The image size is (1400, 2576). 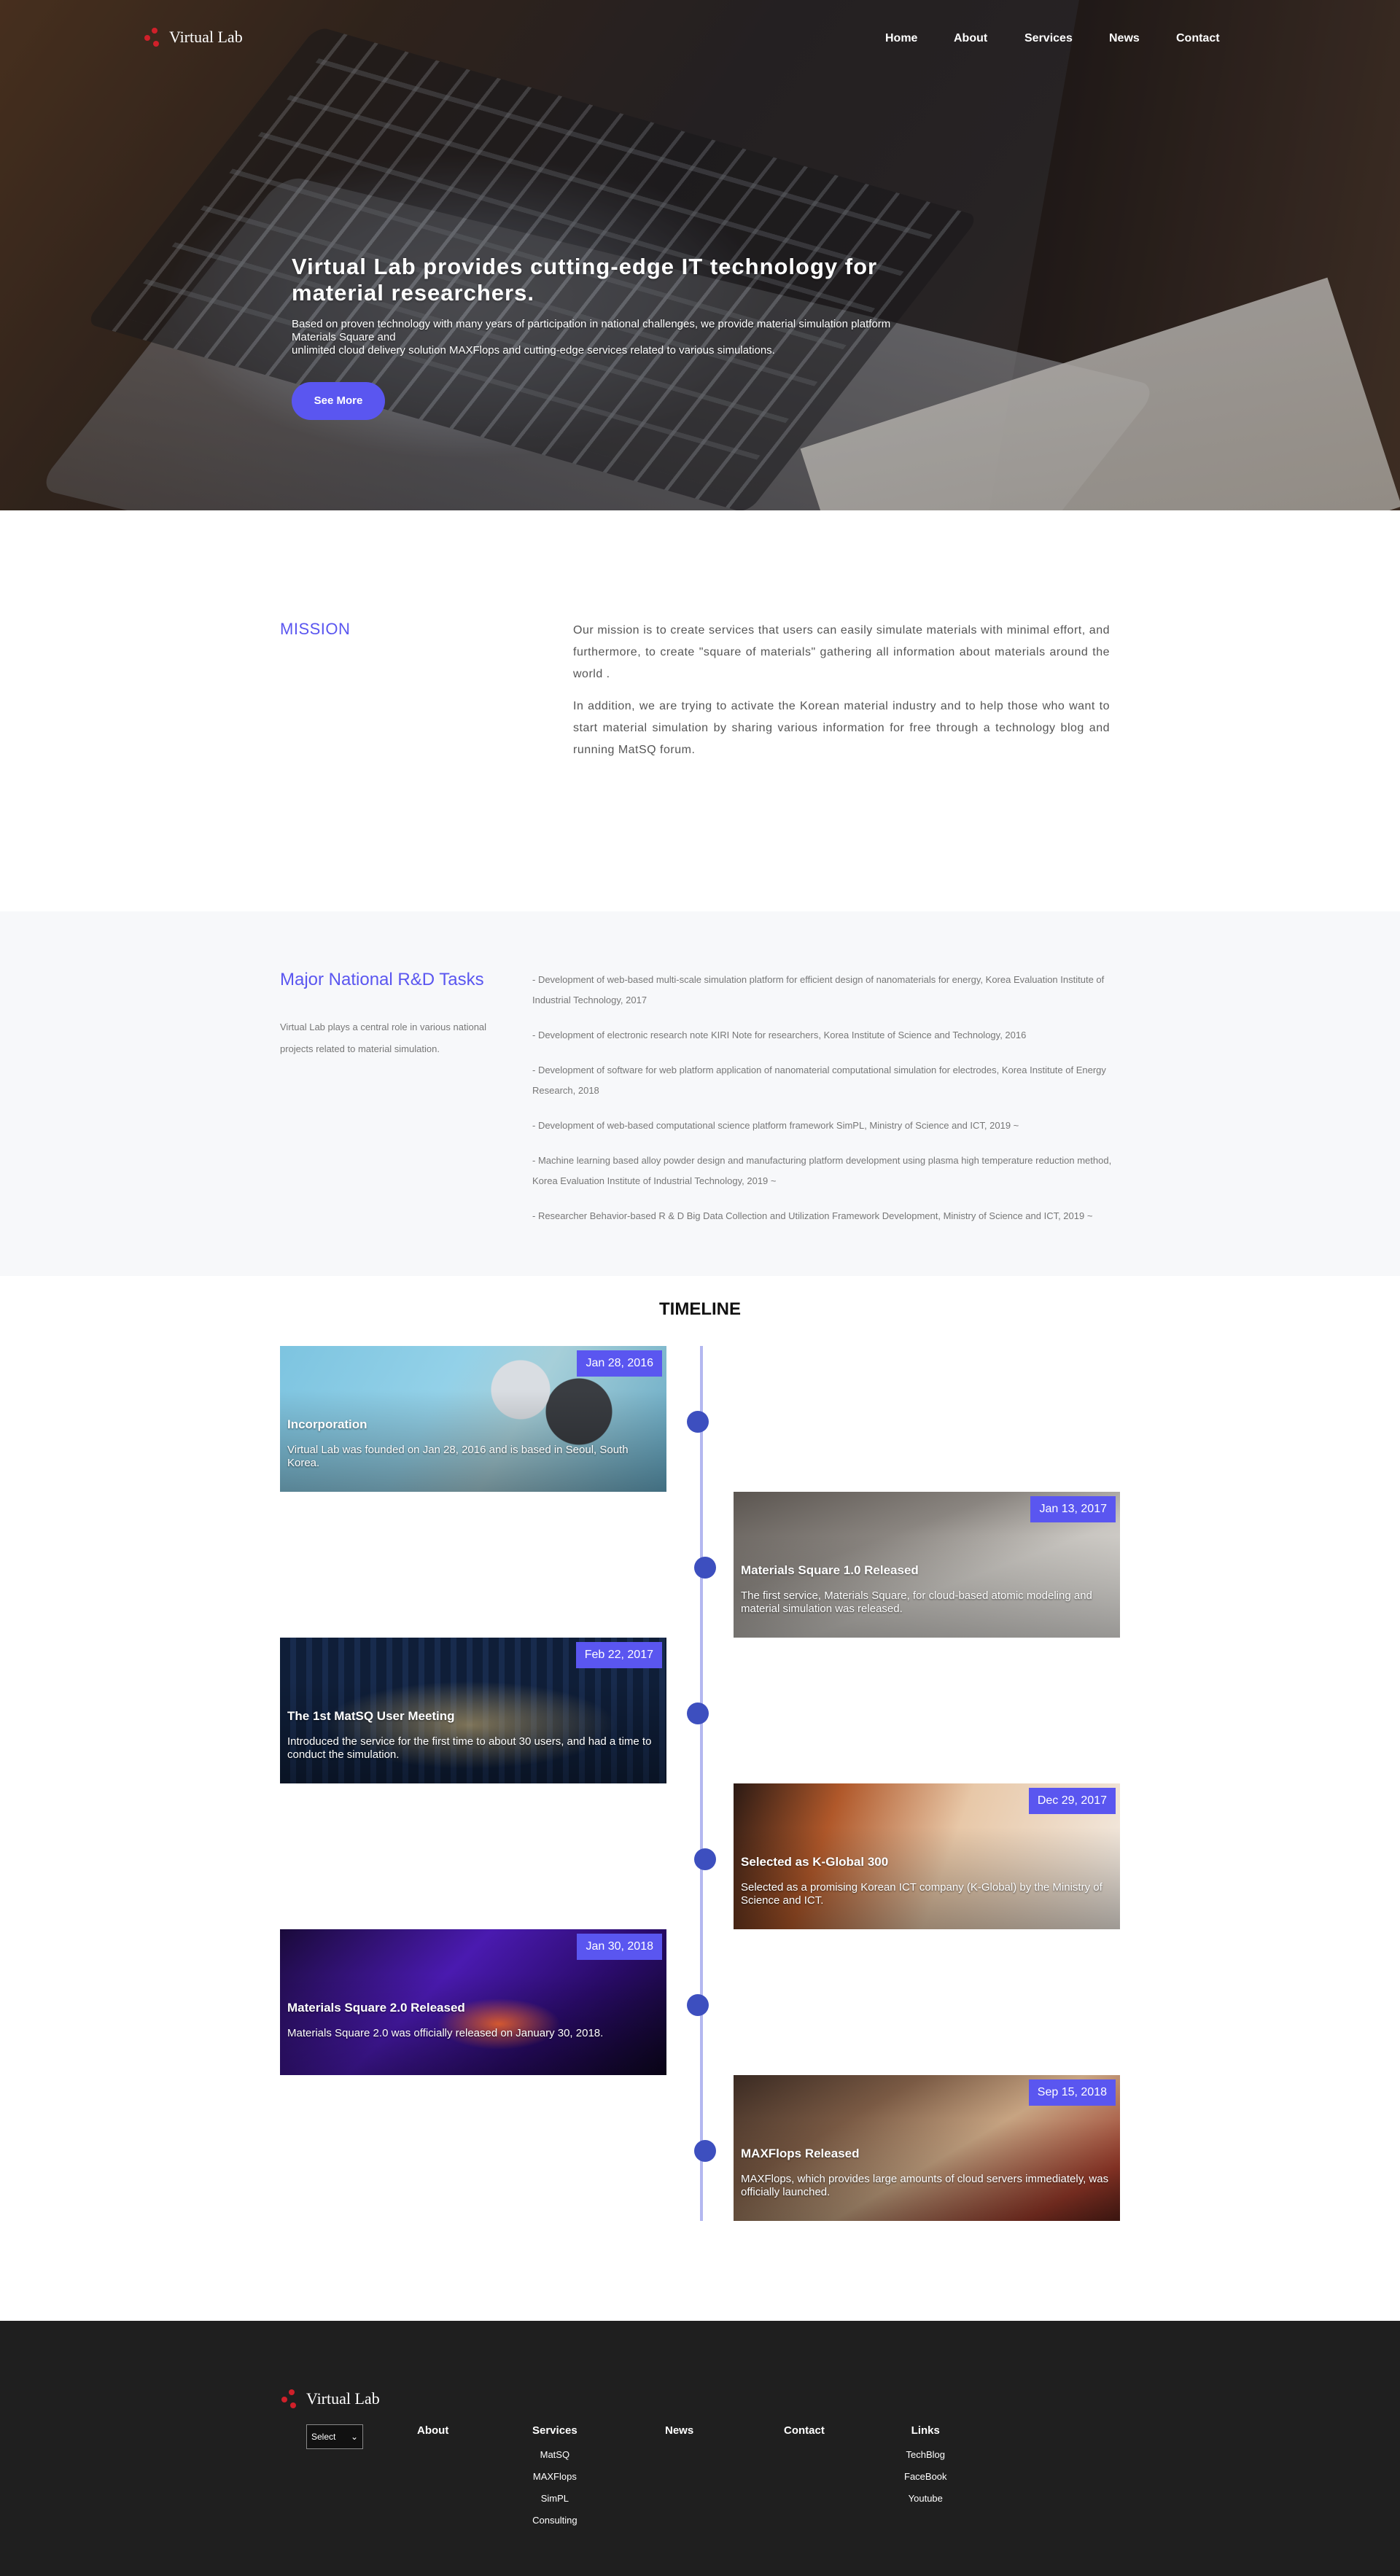 What do you see at coordinates (701, 1783) in the screenshot?
I see `timeline-line` at bounding box center [701, 1783].